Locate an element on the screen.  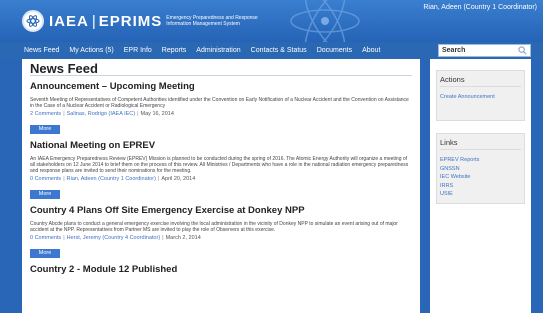
logo-eprims-text: EPRIMS is located at coordinates (130, 21).